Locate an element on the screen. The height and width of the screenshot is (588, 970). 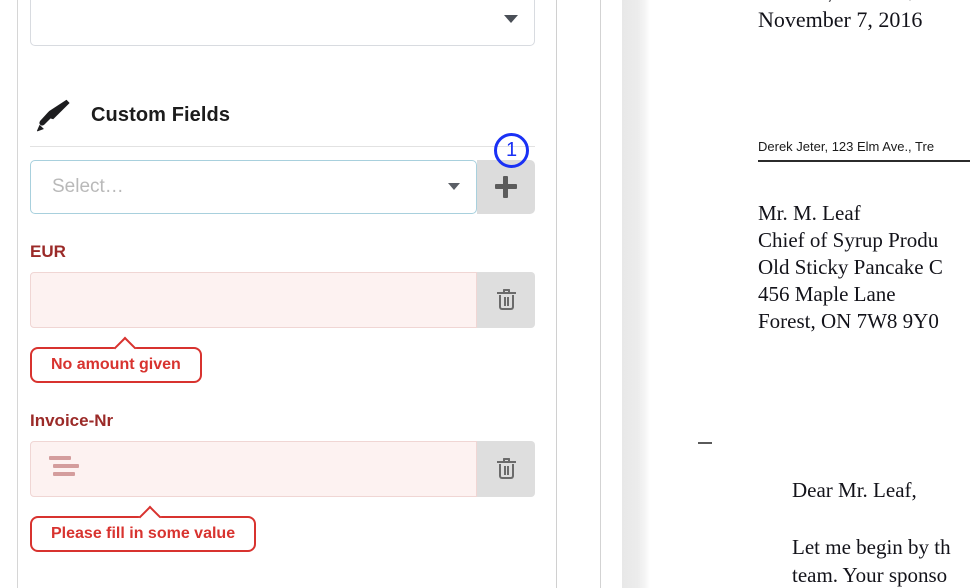
preview-gap-divider is located at coordinates (600, 294).